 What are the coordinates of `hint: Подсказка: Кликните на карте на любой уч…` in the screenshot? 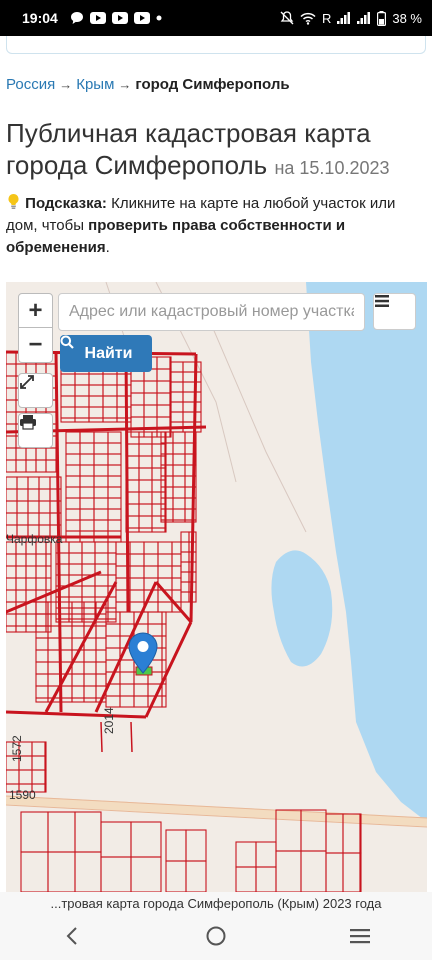 It's located at (216, 226).